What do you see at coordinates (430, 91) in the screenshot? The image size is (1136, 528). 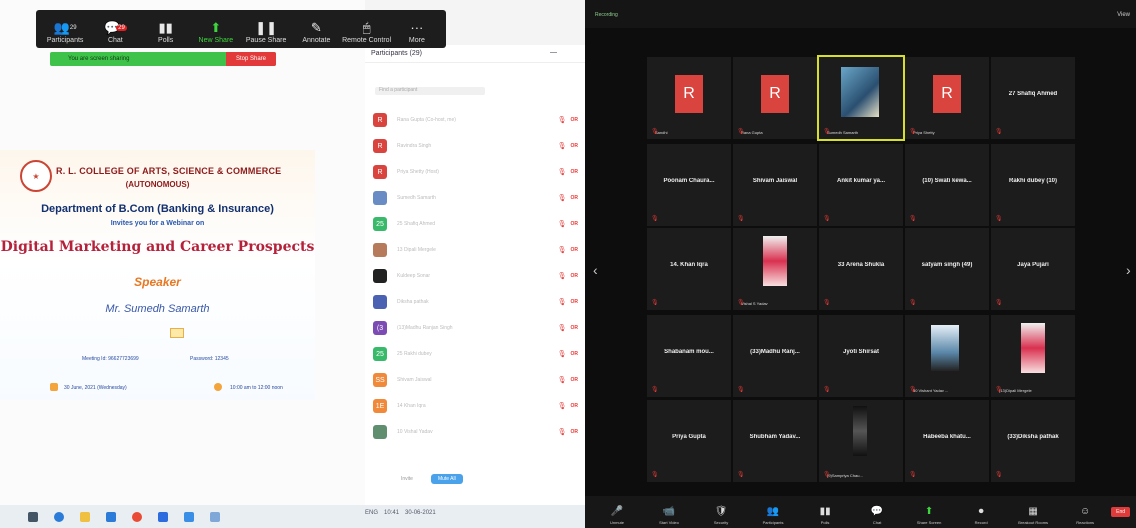 I see `participant-search-input: Find a participant` at bounding box center [430, 91].